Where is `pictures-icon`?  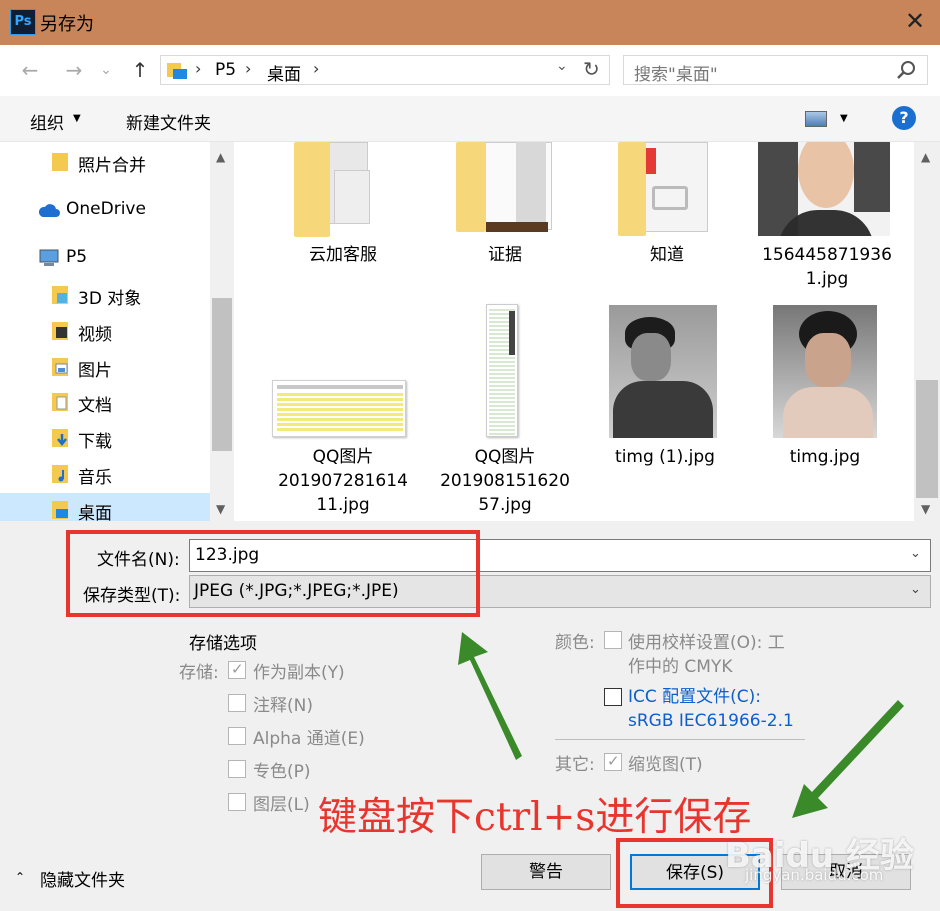
pictures-icon is located at coordinates (60, 367).